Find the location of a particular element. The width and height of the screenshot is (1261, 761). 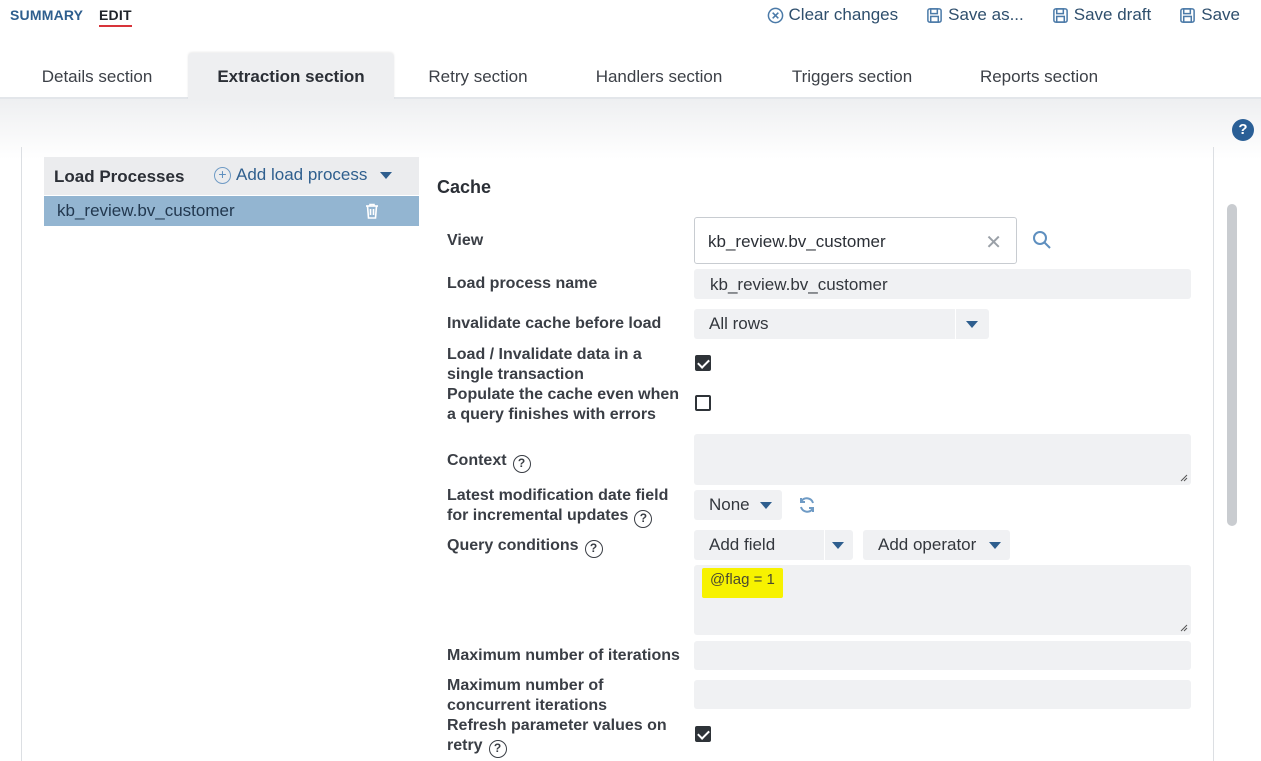

load-process-item-label: kb_review.bv_customer is located at coordinates (146, 210).